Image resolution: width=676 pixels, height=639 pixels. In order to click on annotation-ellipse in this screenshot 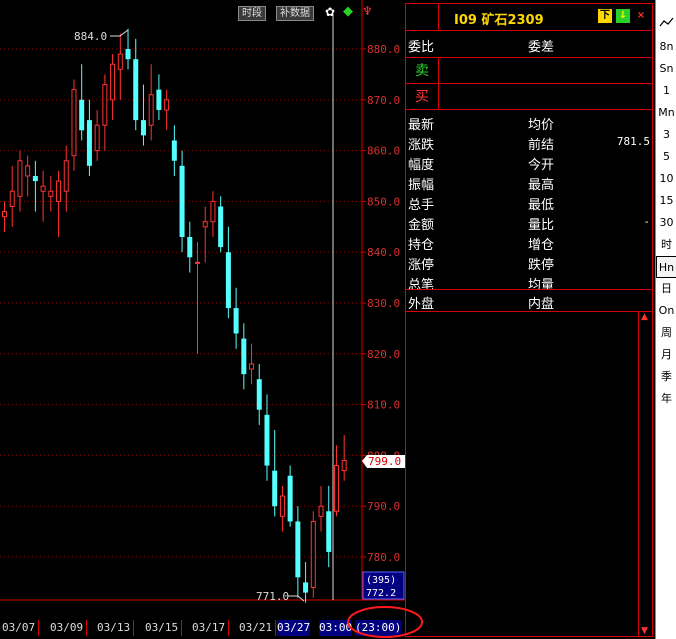, I will do `click(385, 622)`.